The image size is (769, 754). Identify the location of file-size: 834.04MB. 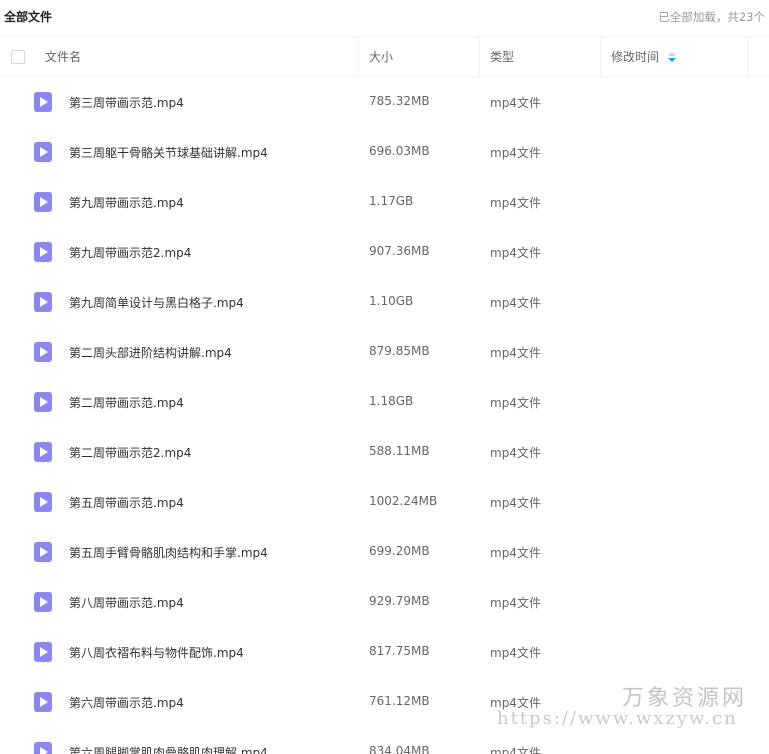
(399, 749).